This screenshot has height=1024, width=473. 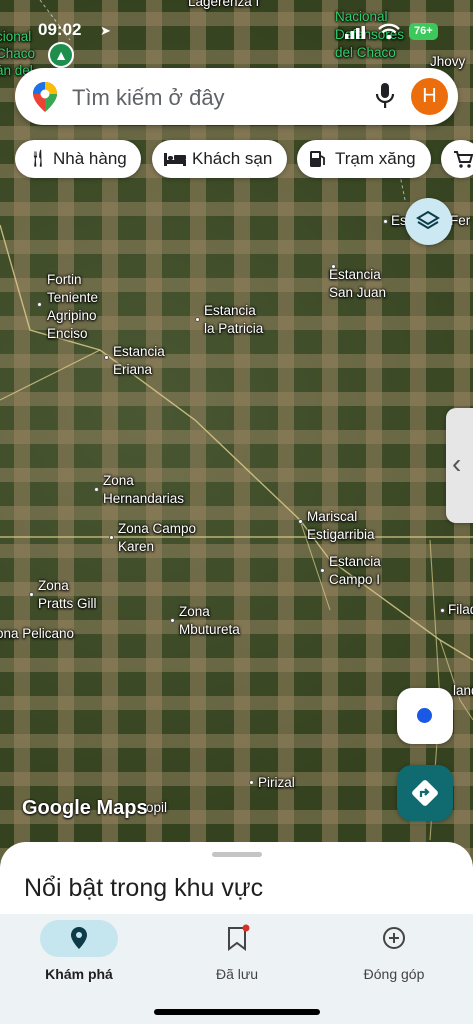 What do you see at coordinates (157, 537) in the screenshot?
I see `place-name: Zona Campo Karen` at bounding box center [157, 537].